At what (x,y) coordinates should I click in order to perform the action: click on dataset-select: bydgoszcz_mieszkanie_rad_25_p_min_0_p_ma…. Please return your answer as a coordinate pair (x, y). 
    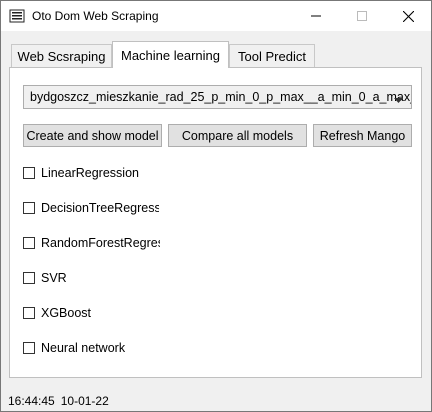
    Looking at the image, I should click on (217, 97).